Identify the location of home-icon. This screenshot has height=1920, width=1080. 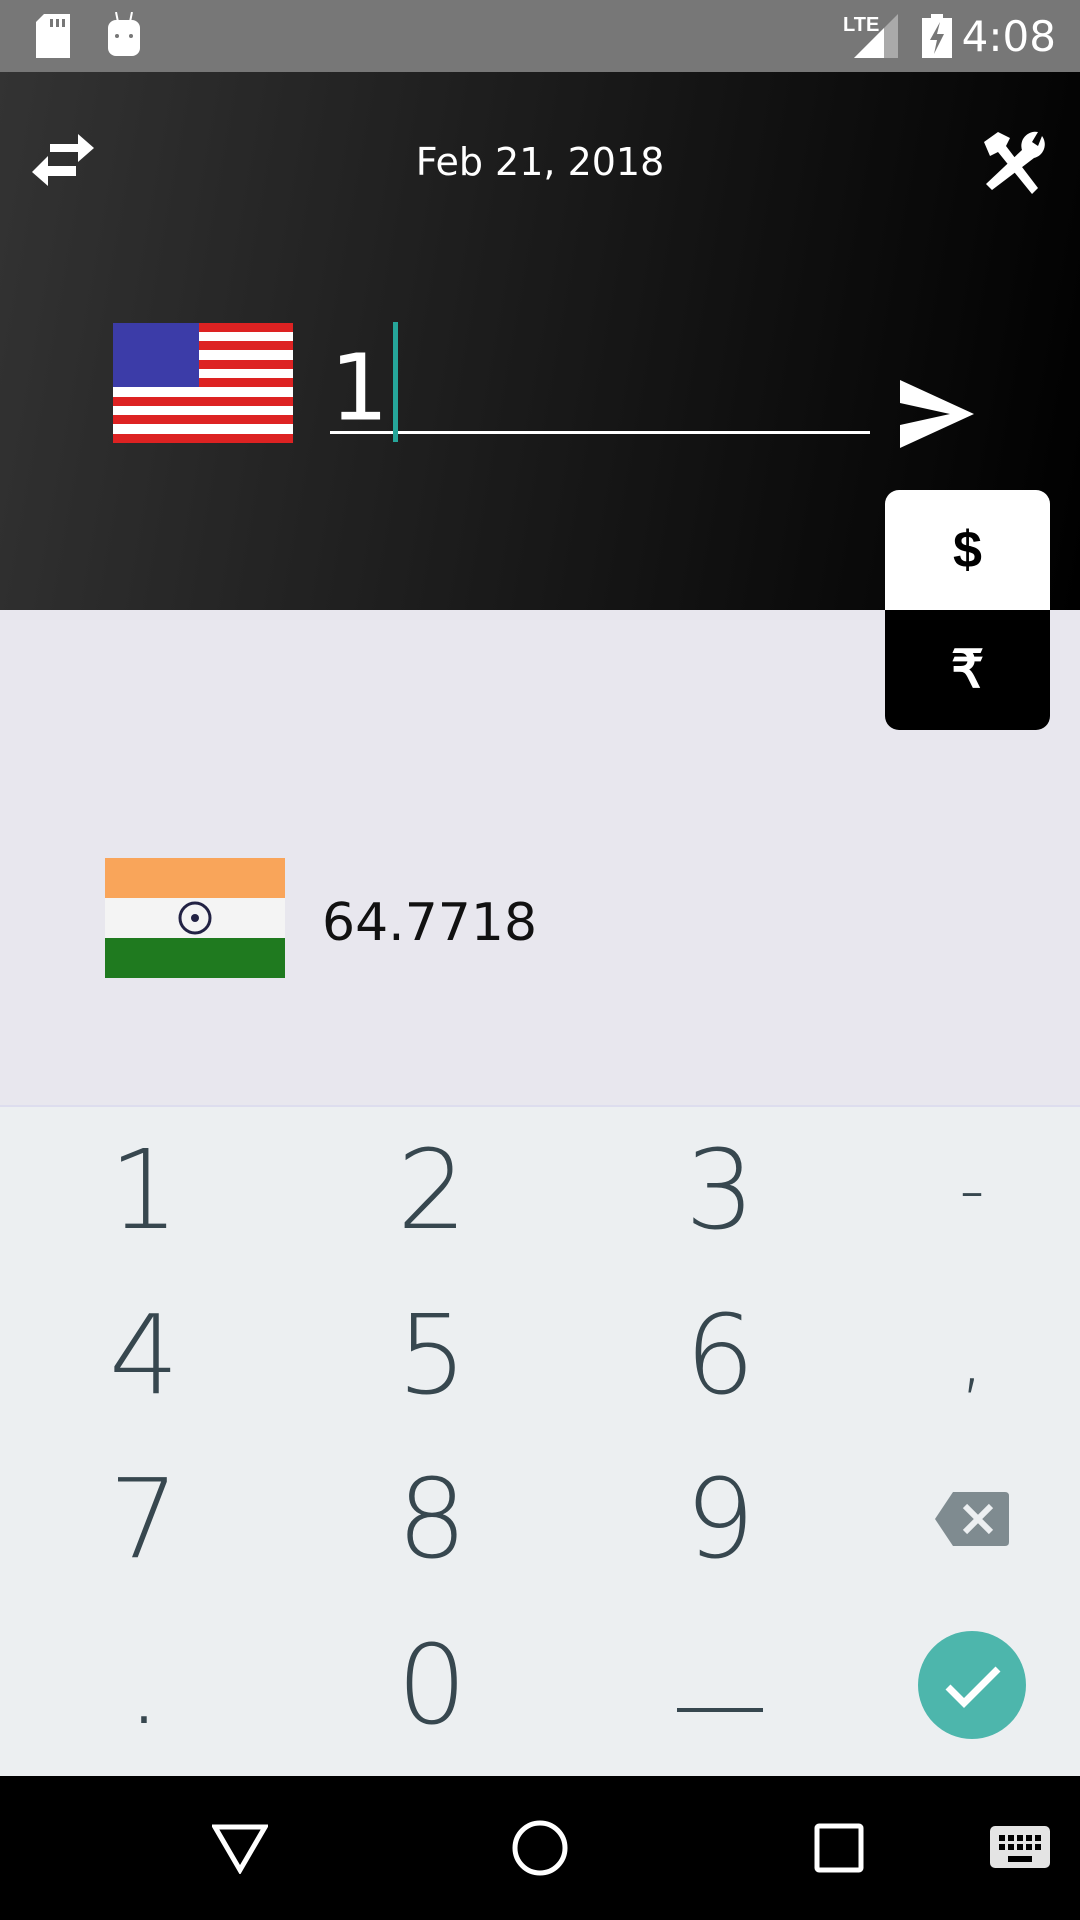
(540, 1848).